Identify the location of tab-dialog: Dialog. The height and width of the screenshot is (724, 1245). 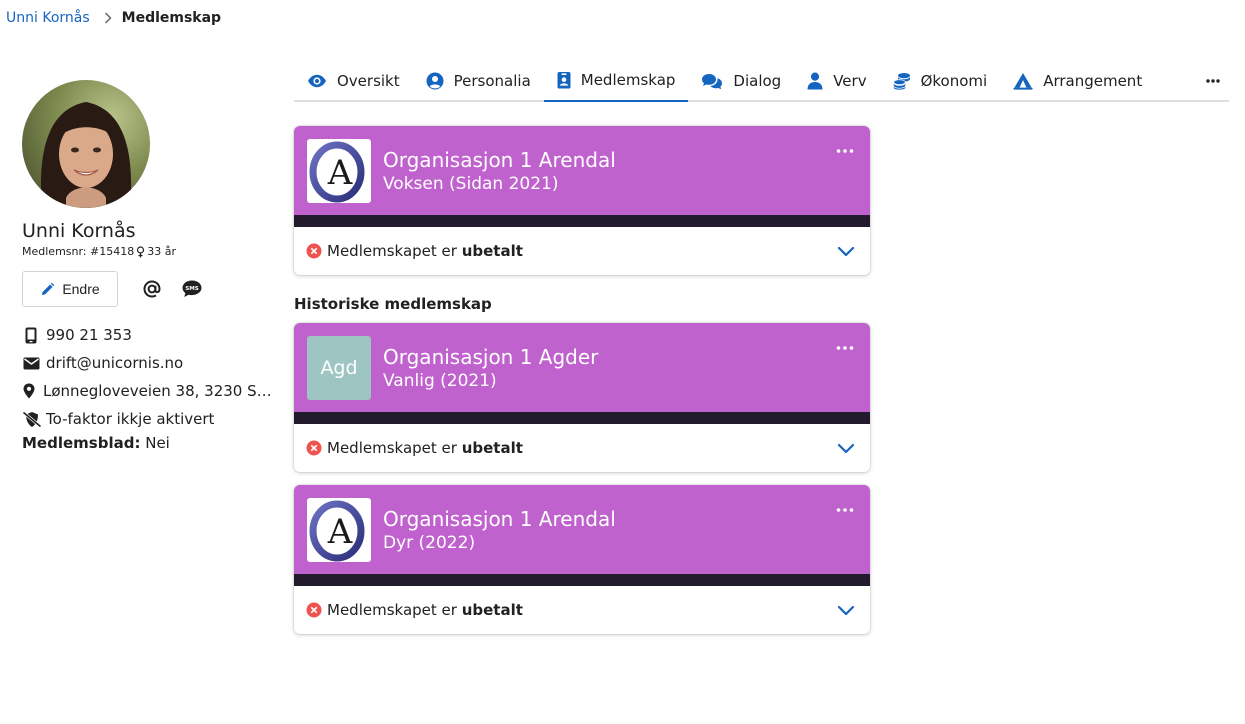
(741, 81).